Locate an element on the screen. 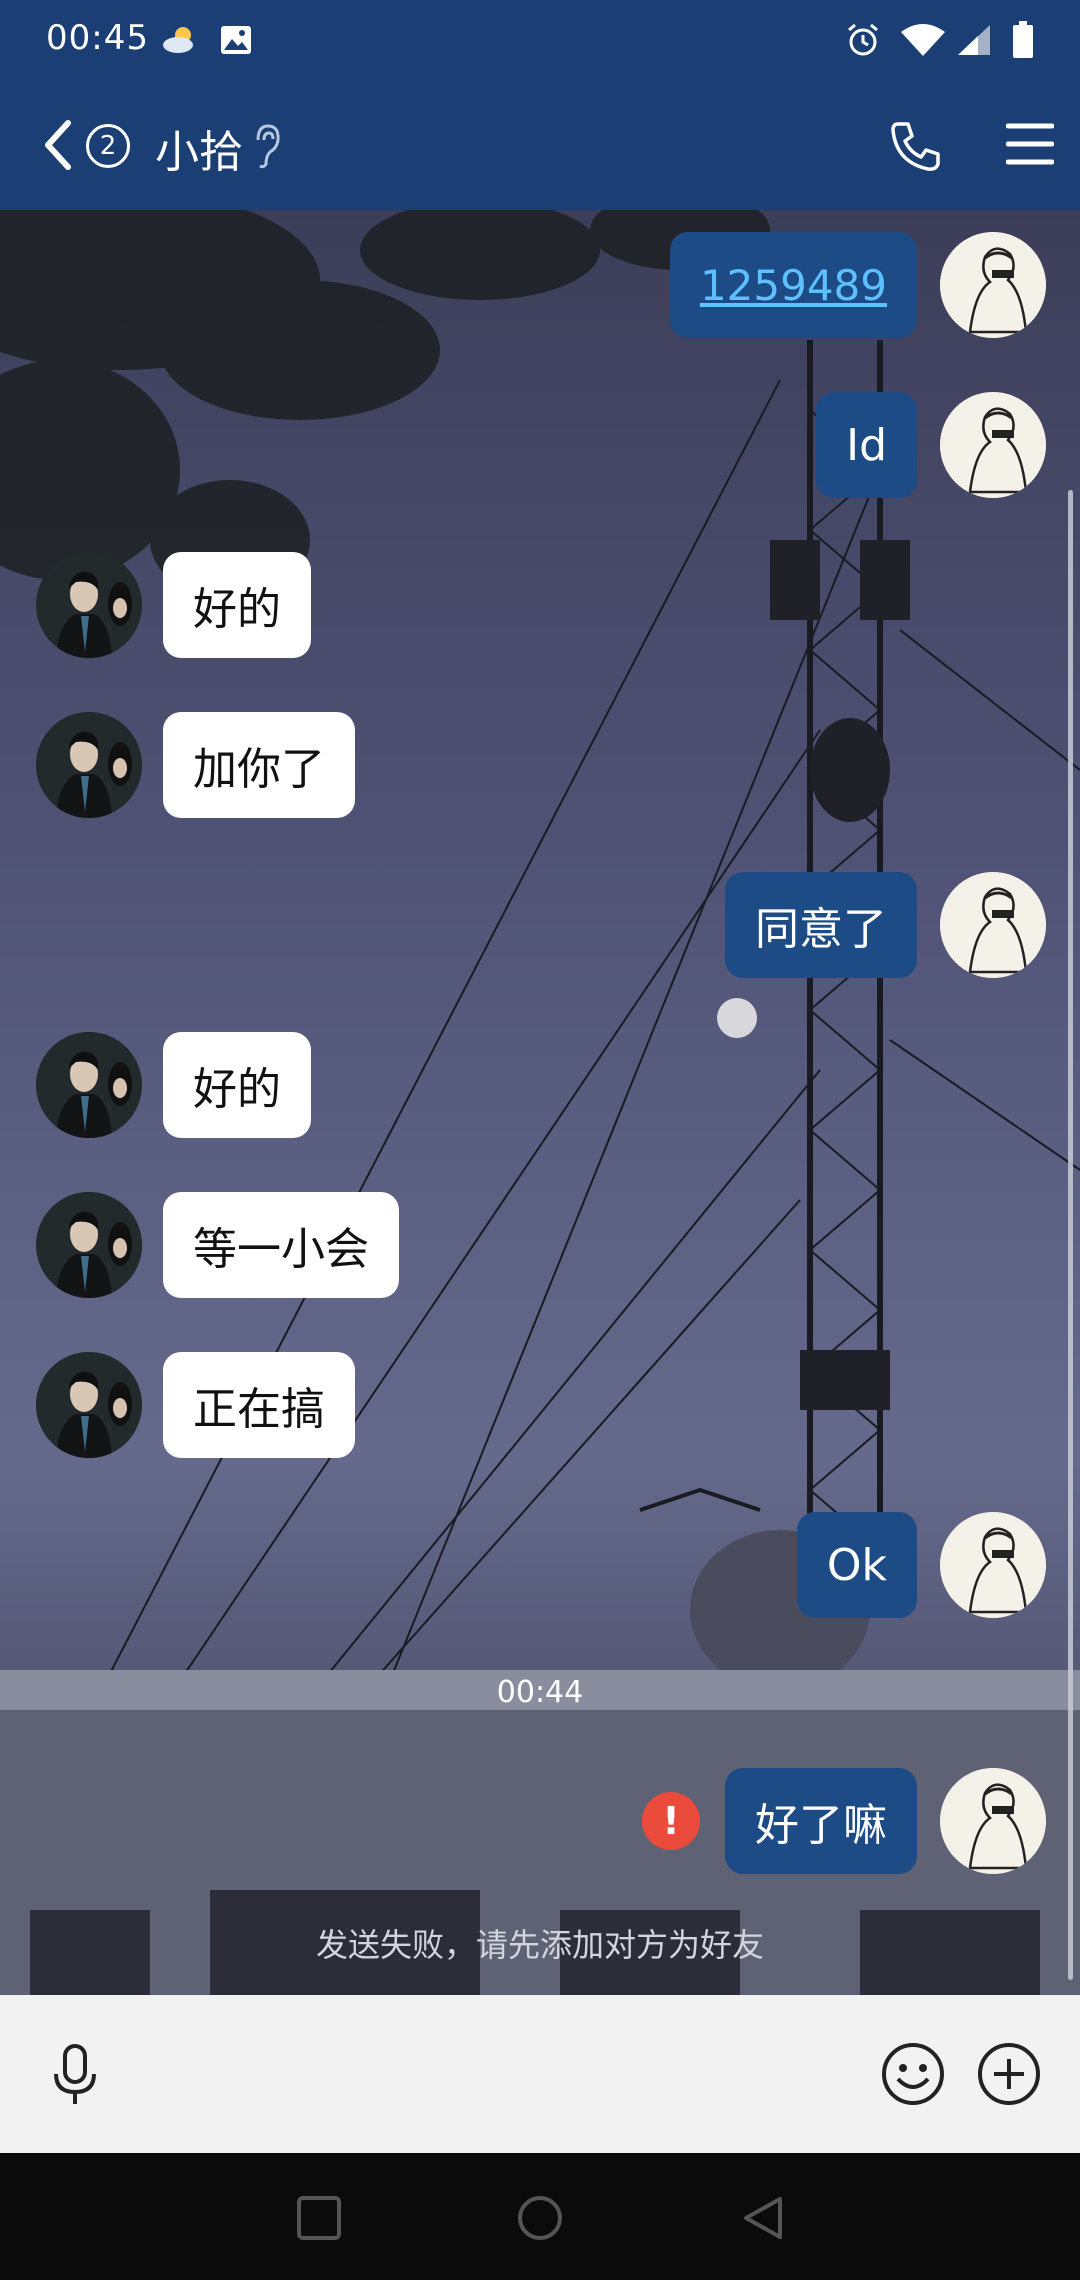  message-timestamp: 00:44 is located at coordinates (540, 1692).